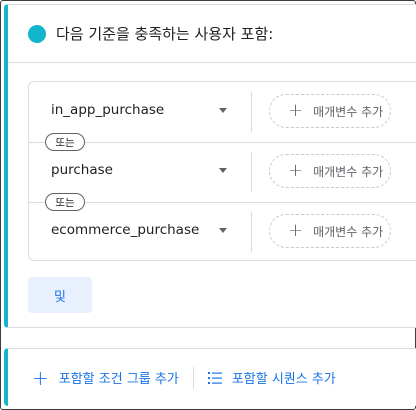 Image resolution: width=416 pixels, height=410 pixels. I want to click on condition-row: in_app_purchase + 매개변수 추가, so click(222, 111).